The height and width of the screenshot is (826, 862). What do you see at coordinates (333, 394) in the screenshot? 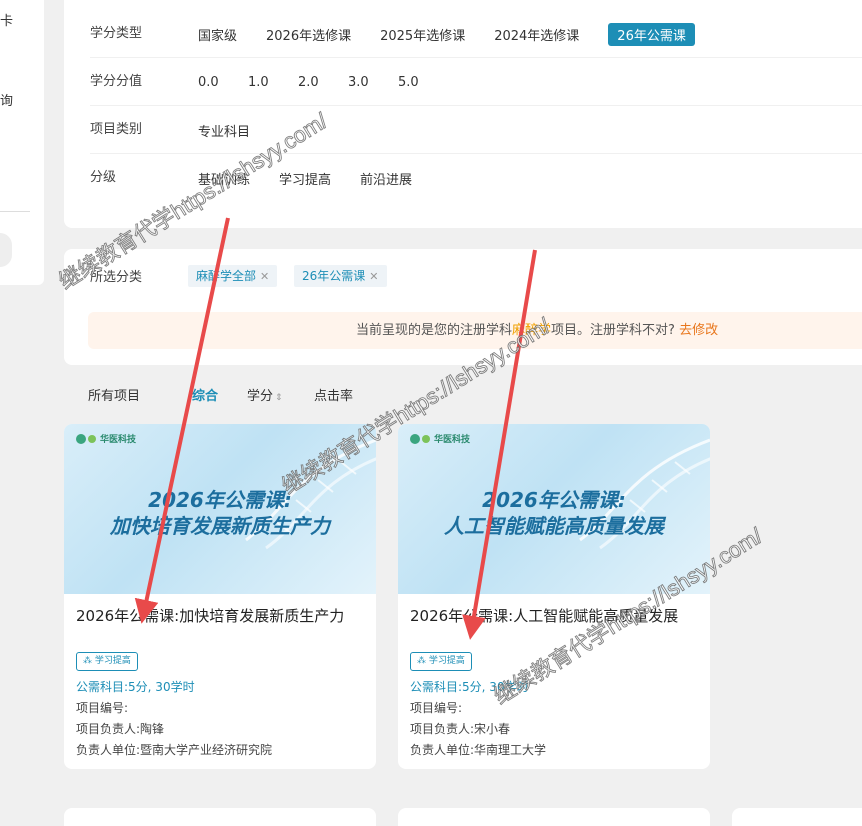
I see `sort-clicks: 点击率` at bounding box center [333, 394].